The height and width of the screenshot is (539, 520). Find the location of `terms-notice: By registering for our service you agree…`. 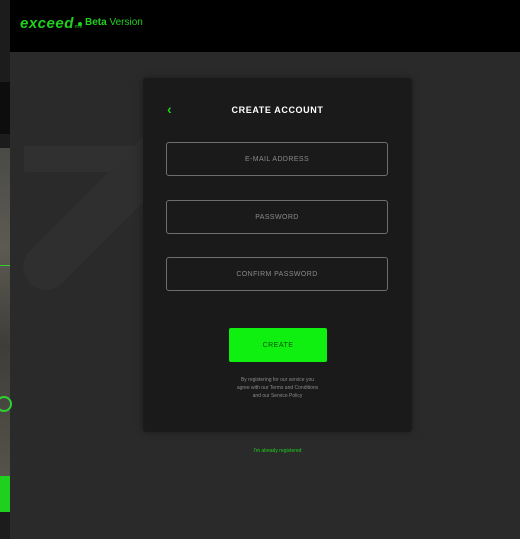

terms-notice: By registering for our service you agree… is located at coordinates (277, 388).